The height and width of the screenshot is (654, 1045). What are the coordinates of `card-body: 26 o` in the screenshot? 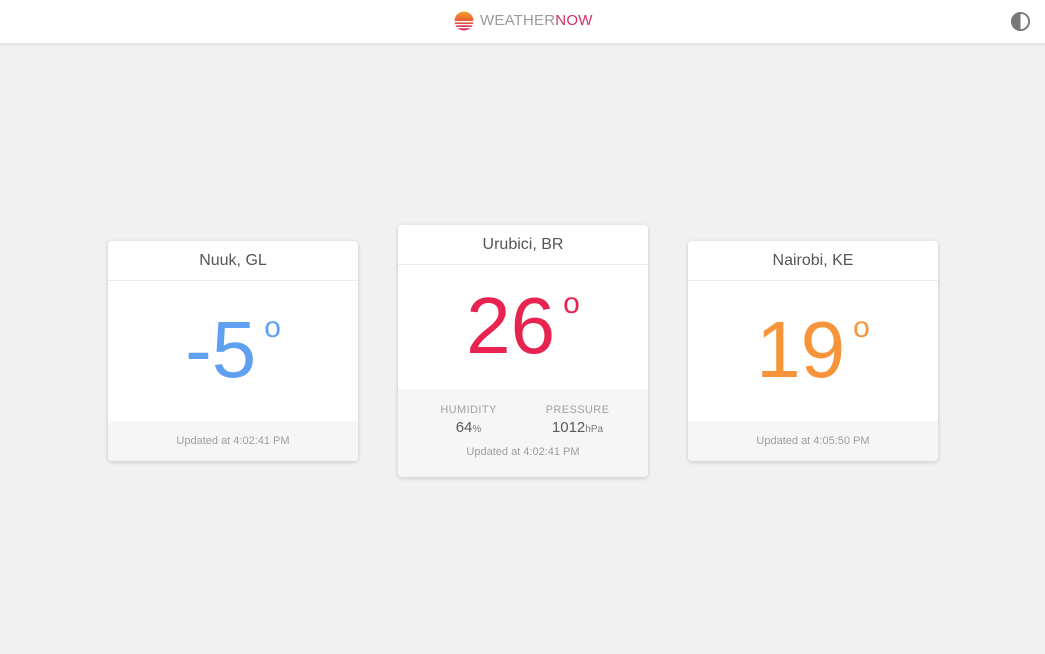 It's located at (523, 327).